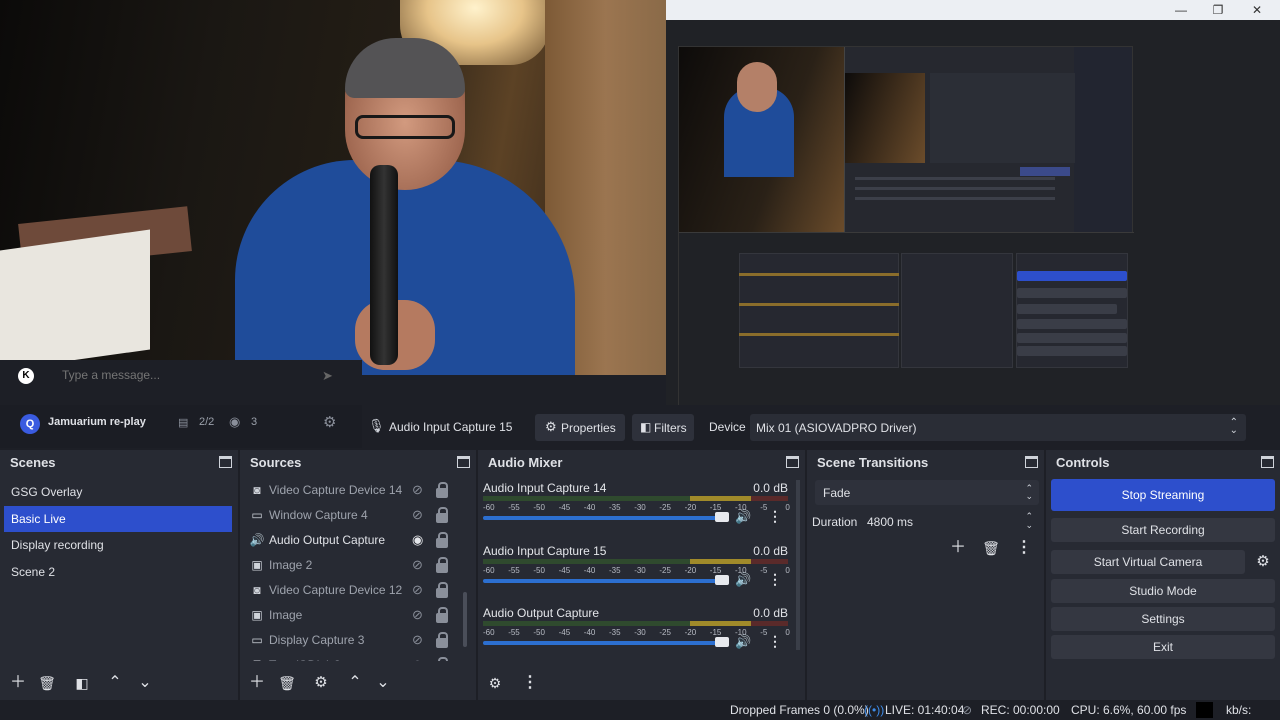 This screenshot has width=1280, height=720. Describe the element at coordinates (118, 518) in the screenshot. I see `scene-item: Basic Live` at that location.